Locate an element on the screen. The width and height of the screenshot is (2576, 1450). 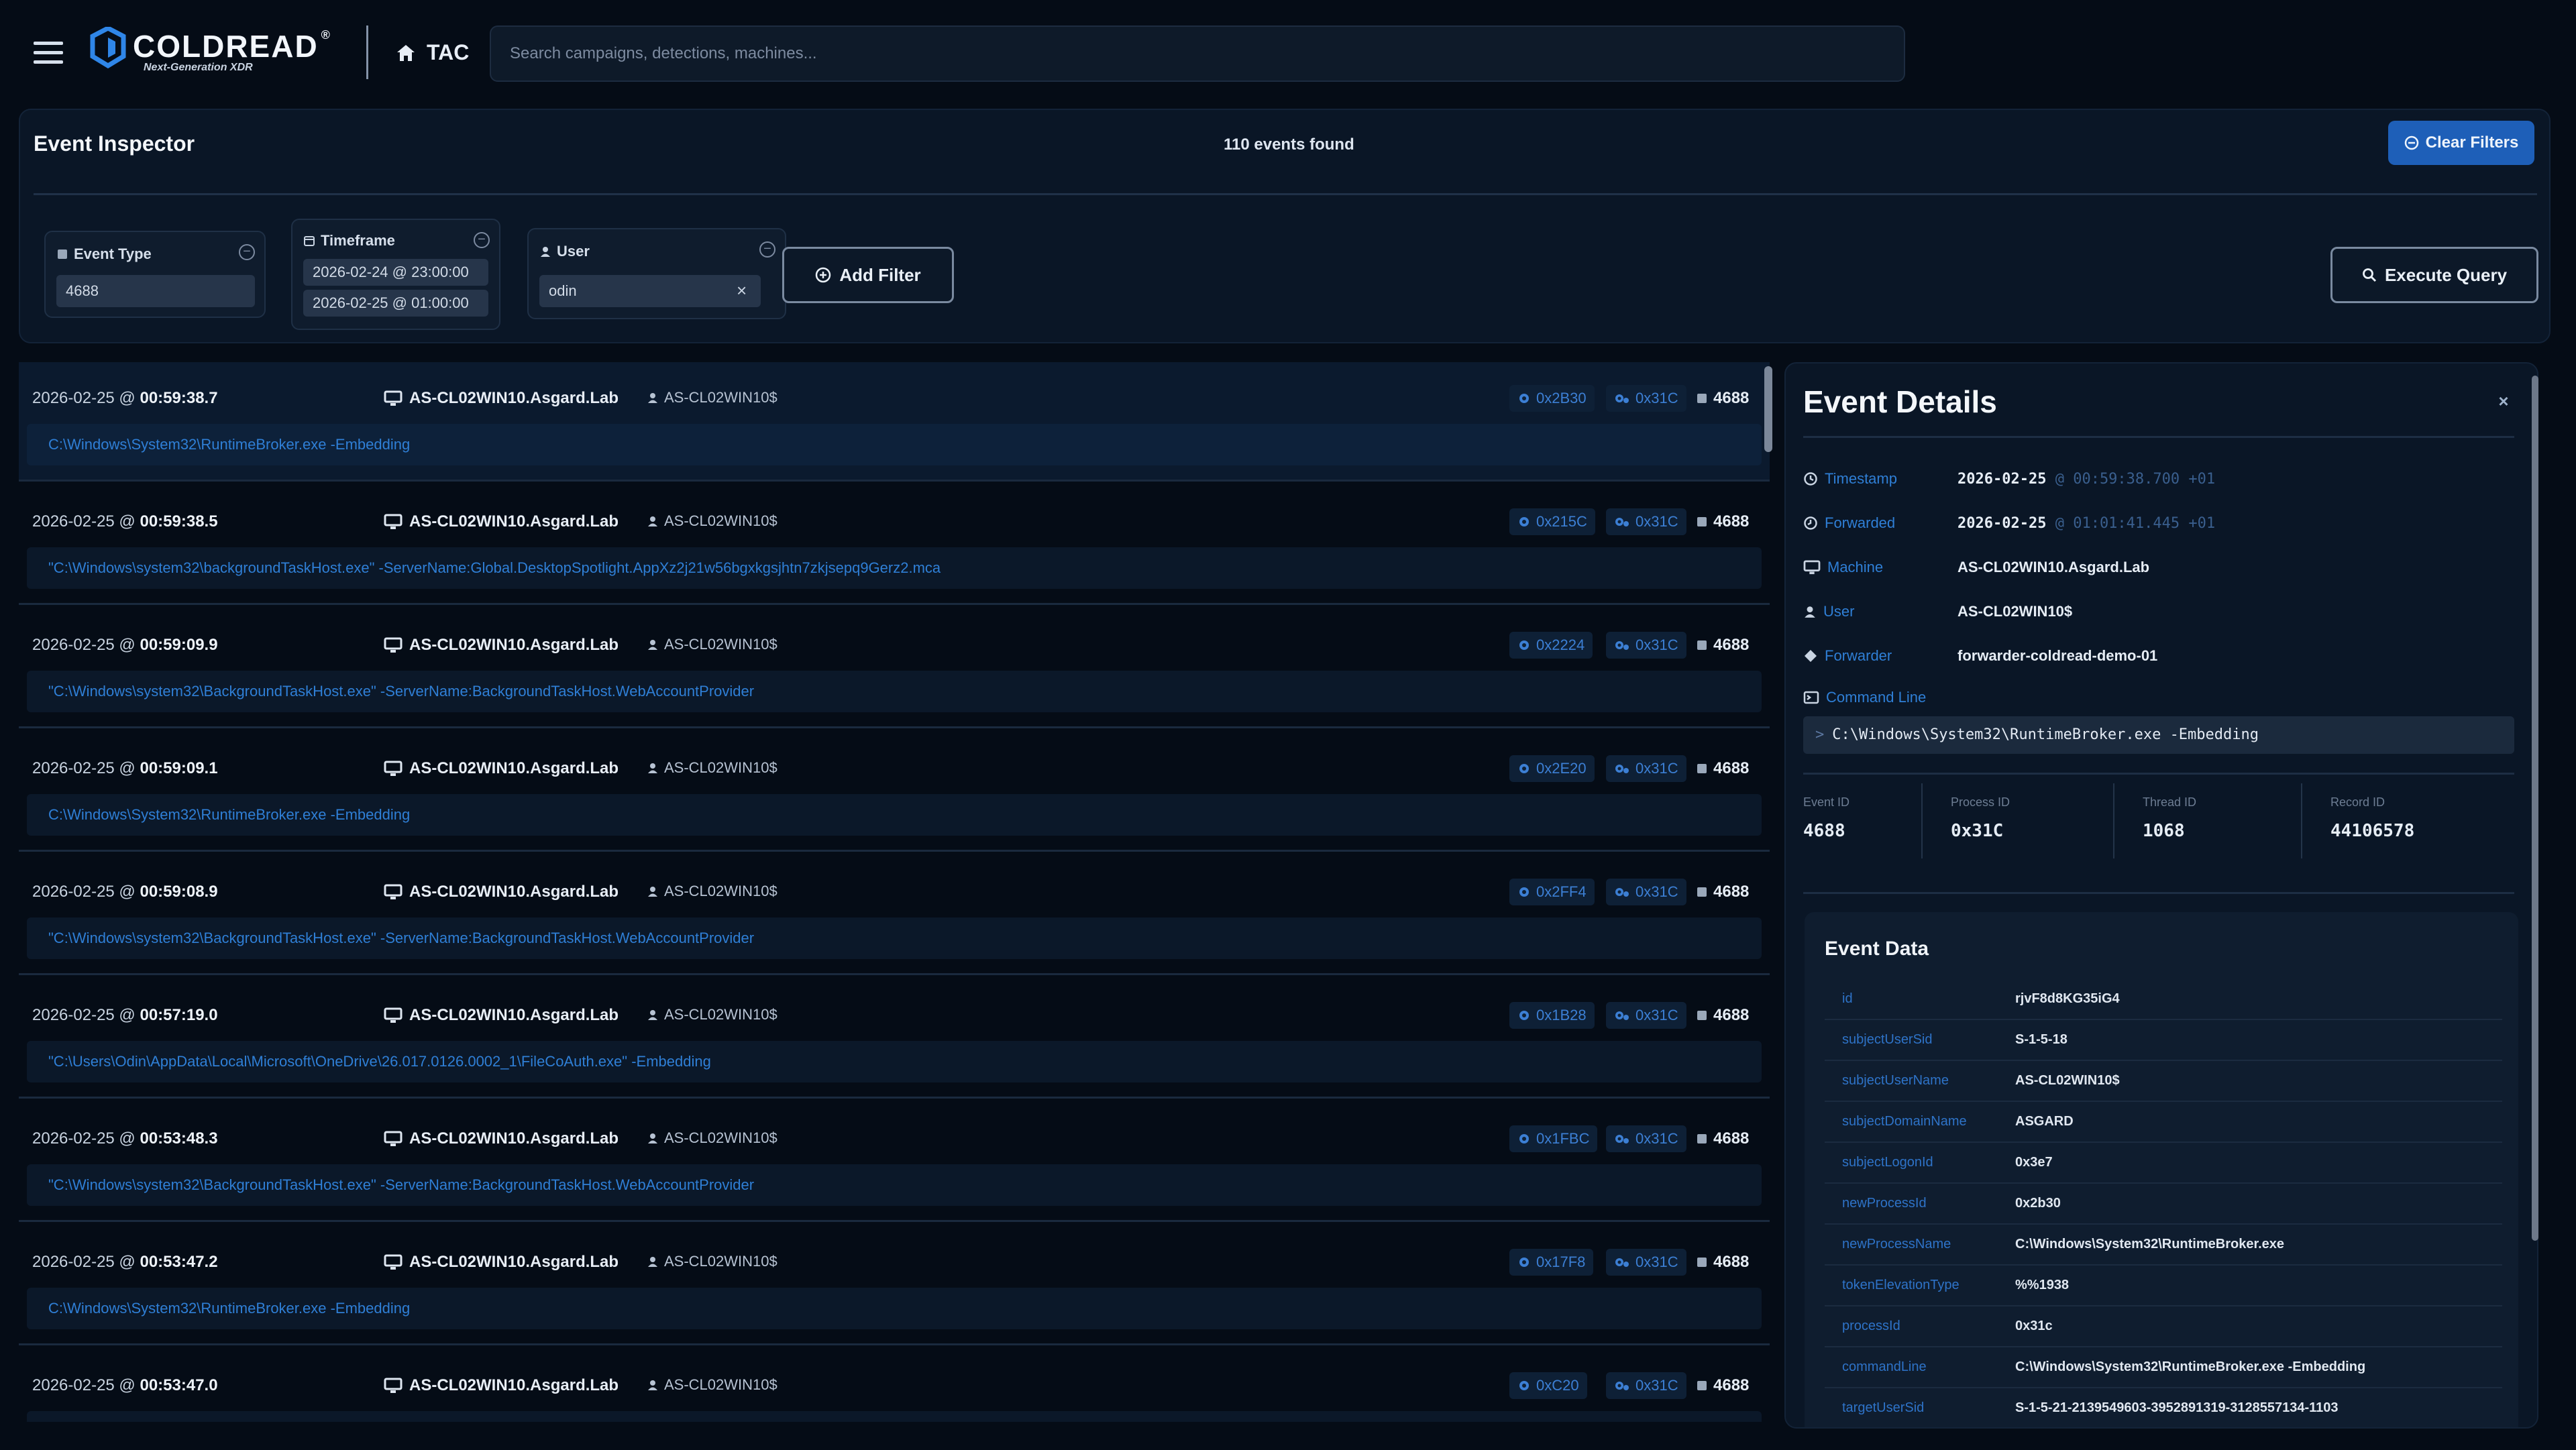
plus-circle-icon is located at coordinates (823, 275).